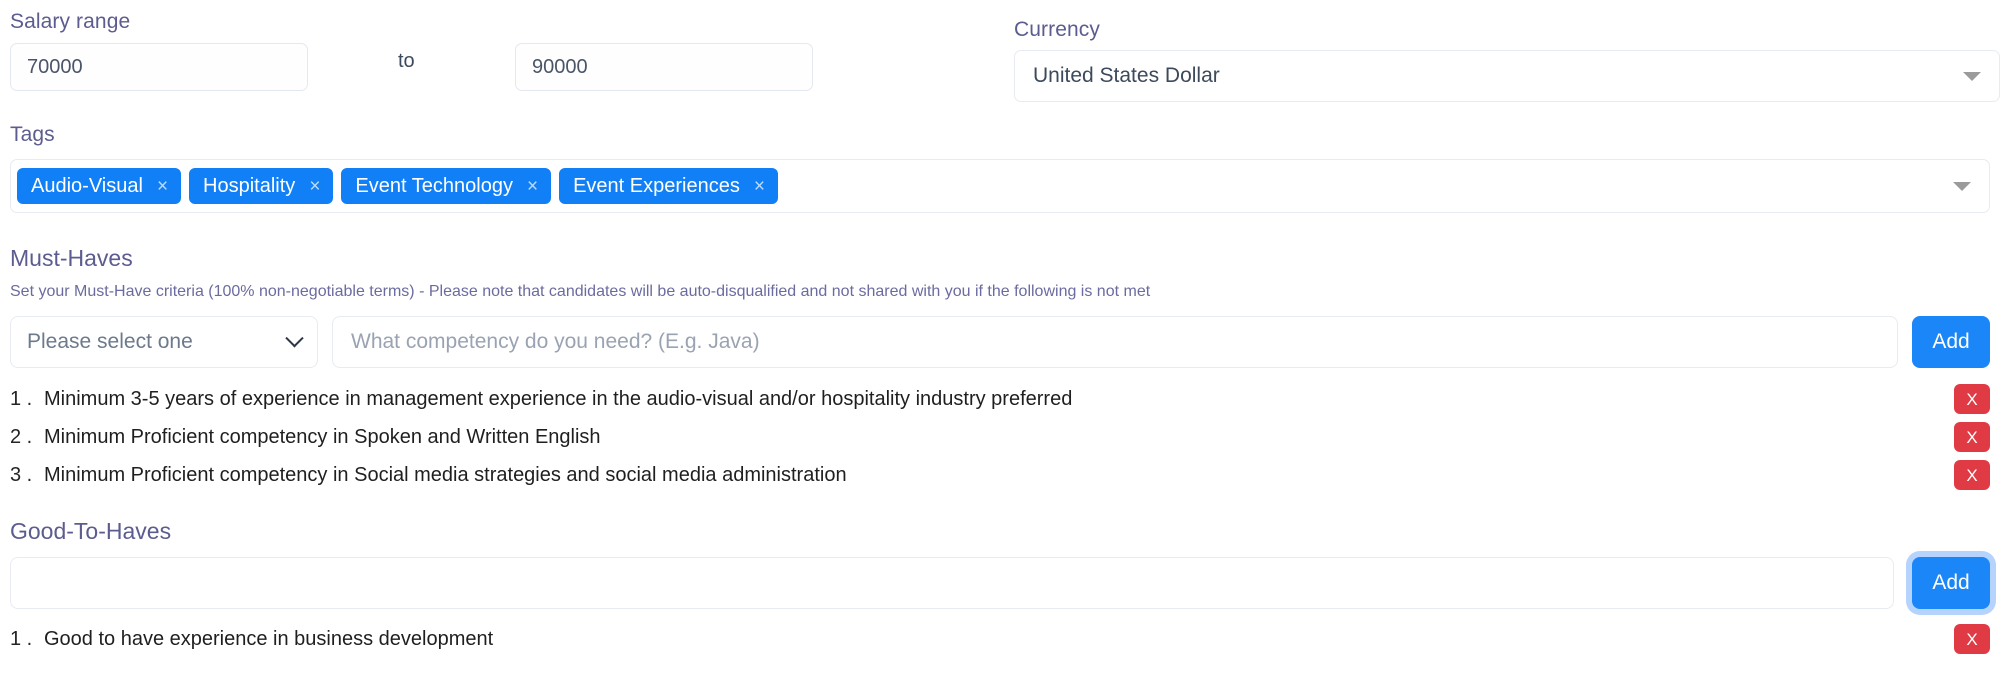  What do you see at coordinates (159, 67) in the screenshot?
I see `salary-min-input` at bounding box center [159, 67].